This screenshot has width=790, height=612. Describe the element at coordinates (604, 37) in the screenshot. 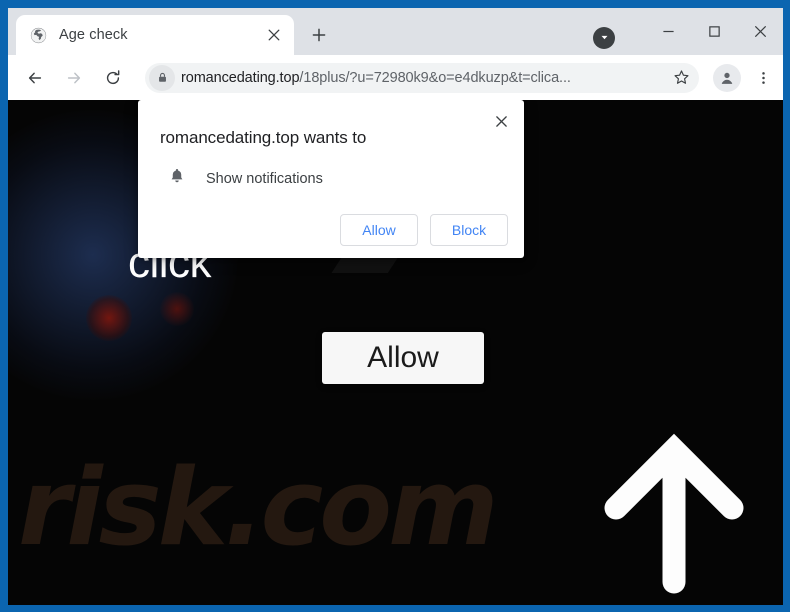

I see `download-chevron-icon` at that location.